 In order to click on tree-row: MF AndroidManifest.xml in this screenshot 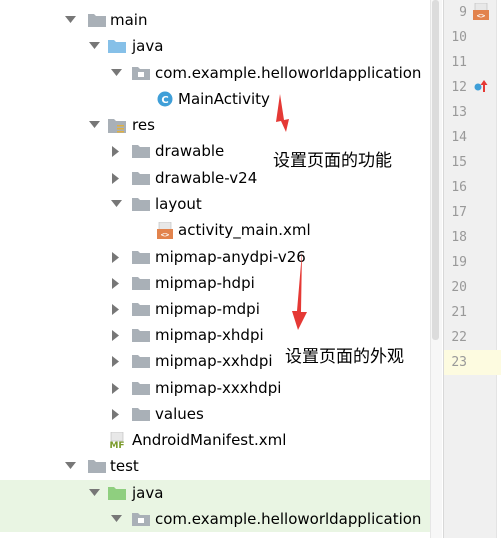, I will do `click(215, 440)`.